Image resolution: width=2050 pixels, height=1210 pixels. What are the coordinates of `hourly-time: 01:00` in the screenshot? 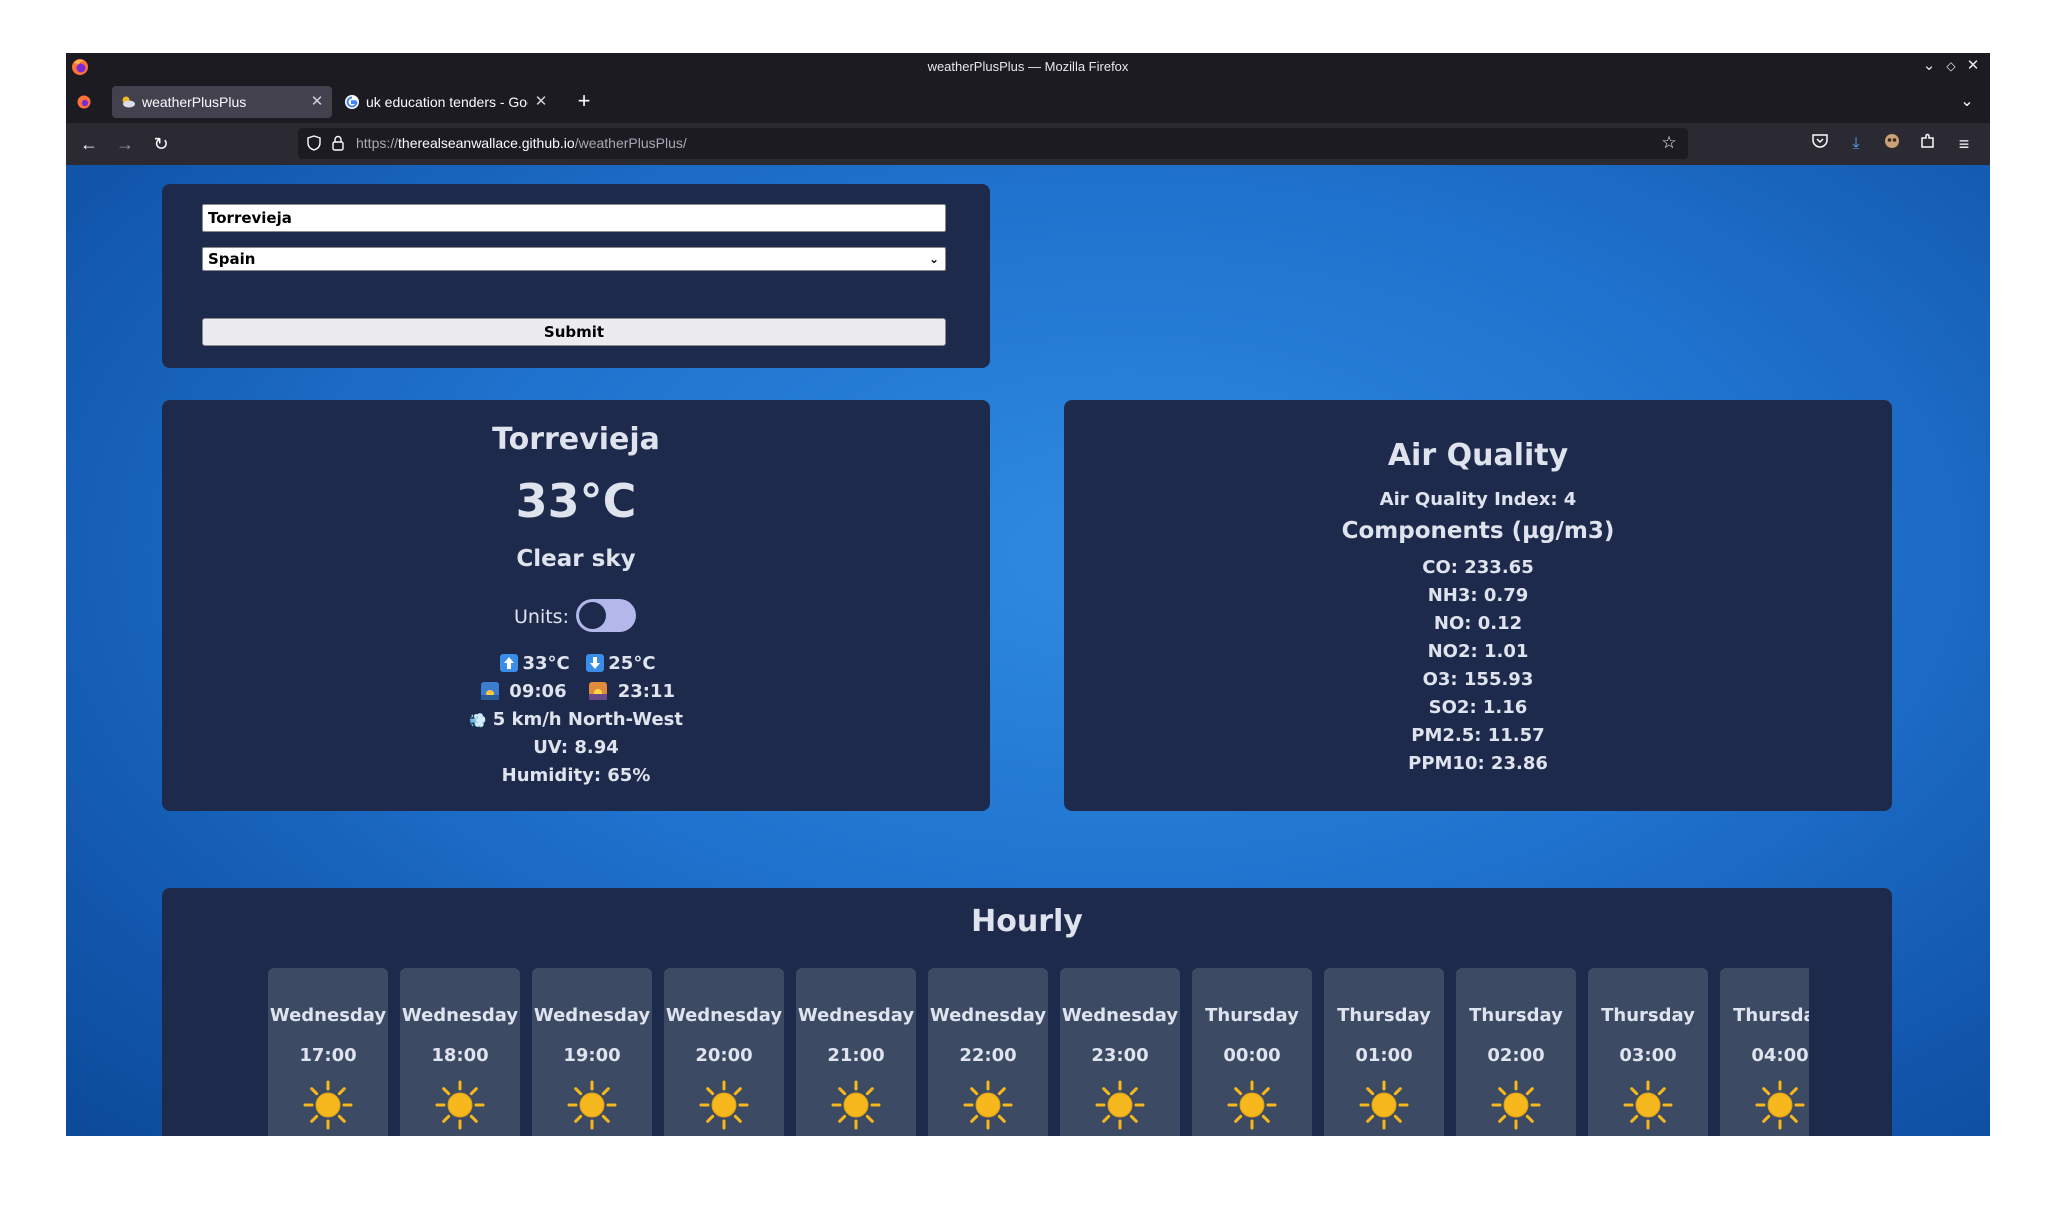 It's located at (1384, 1055).